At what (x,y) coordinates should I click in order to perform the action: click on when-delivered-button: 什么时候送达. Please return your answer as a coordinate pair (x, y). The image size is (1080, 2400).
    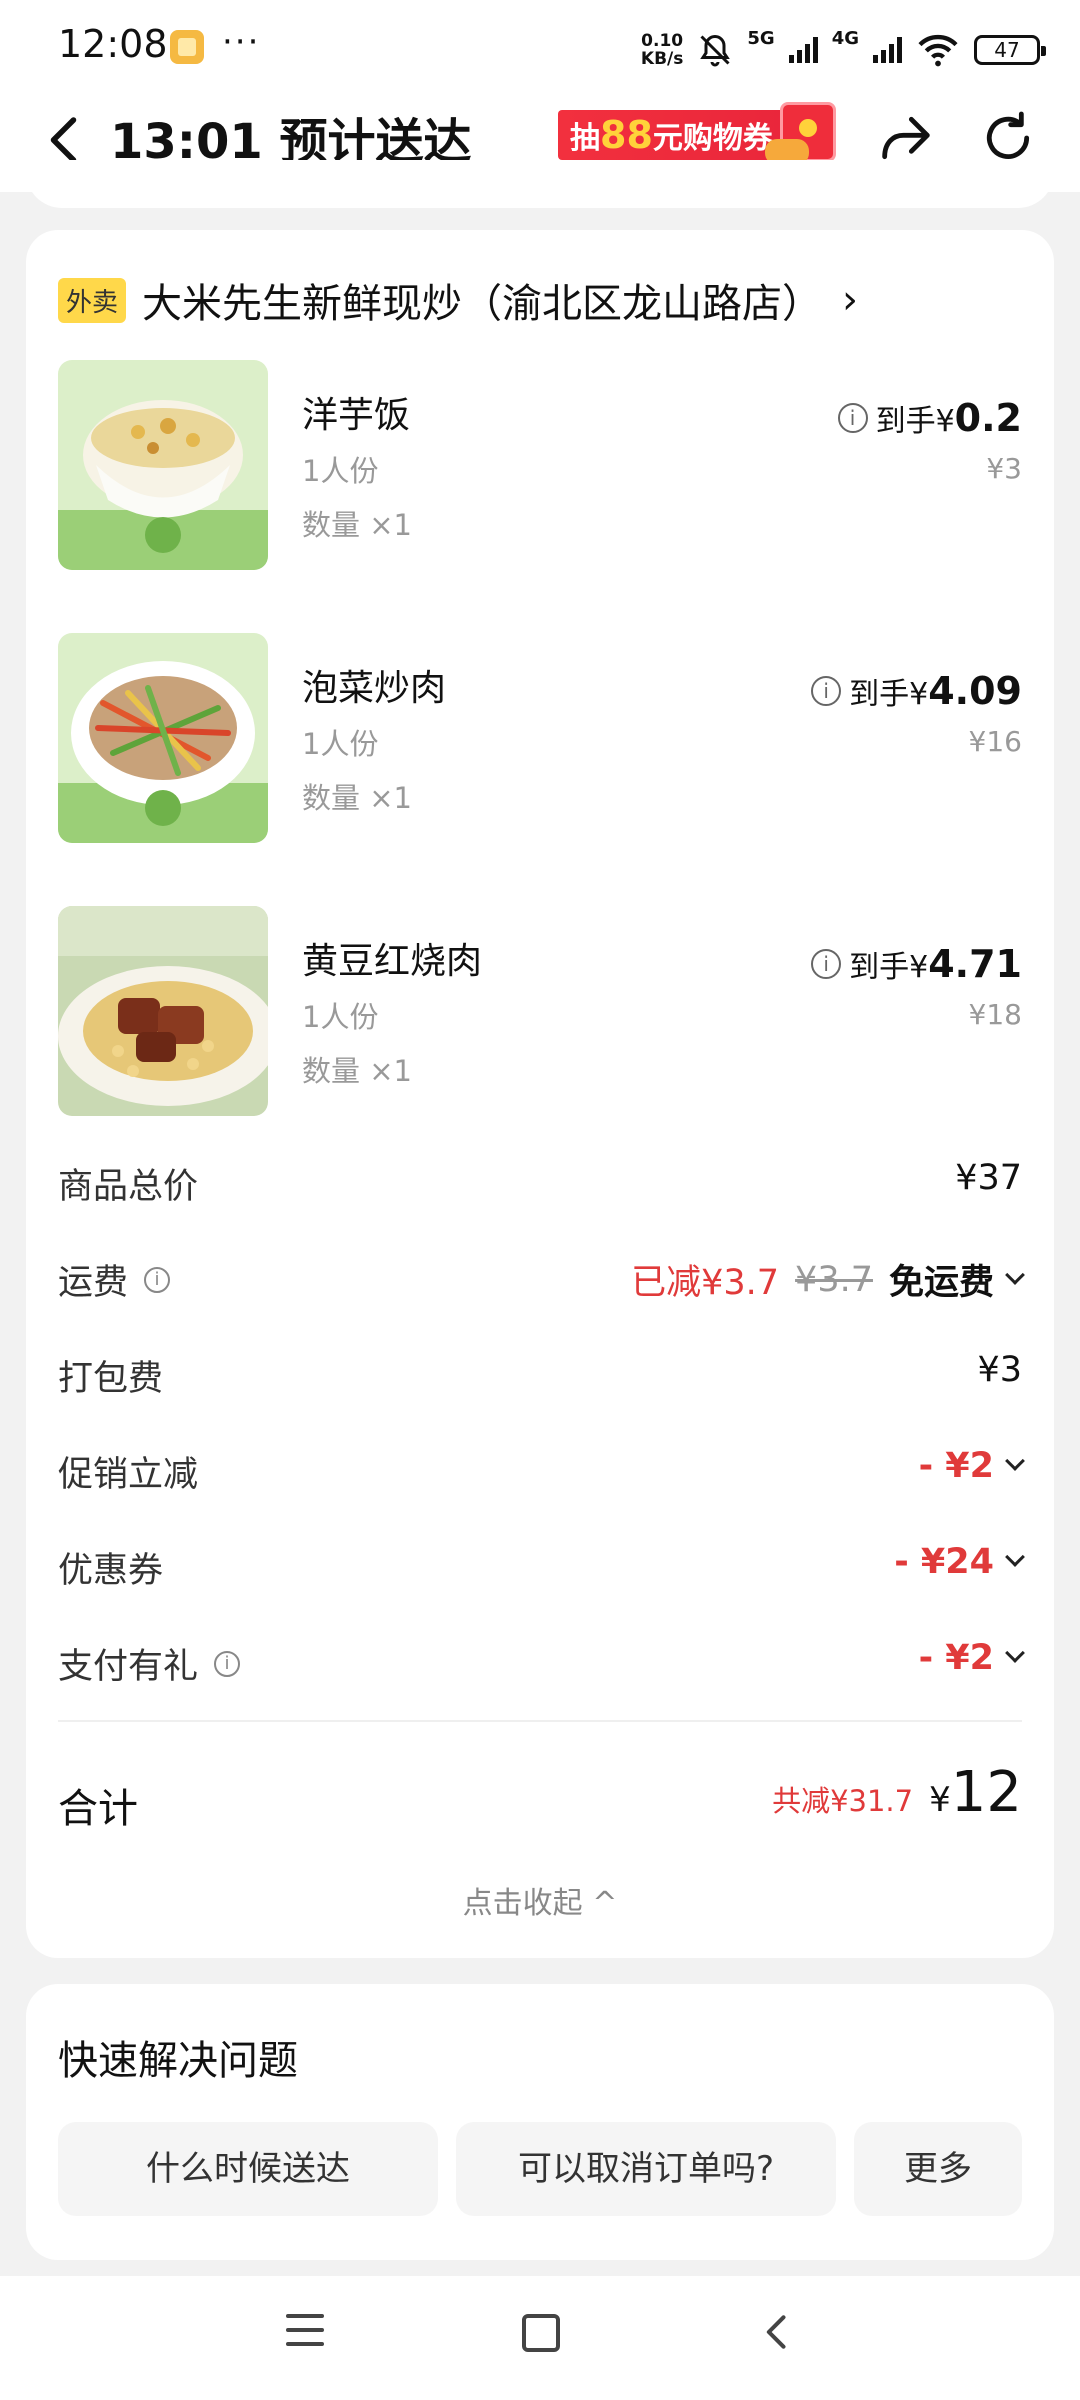
    Looking at the image, I should click on (248, 2169).